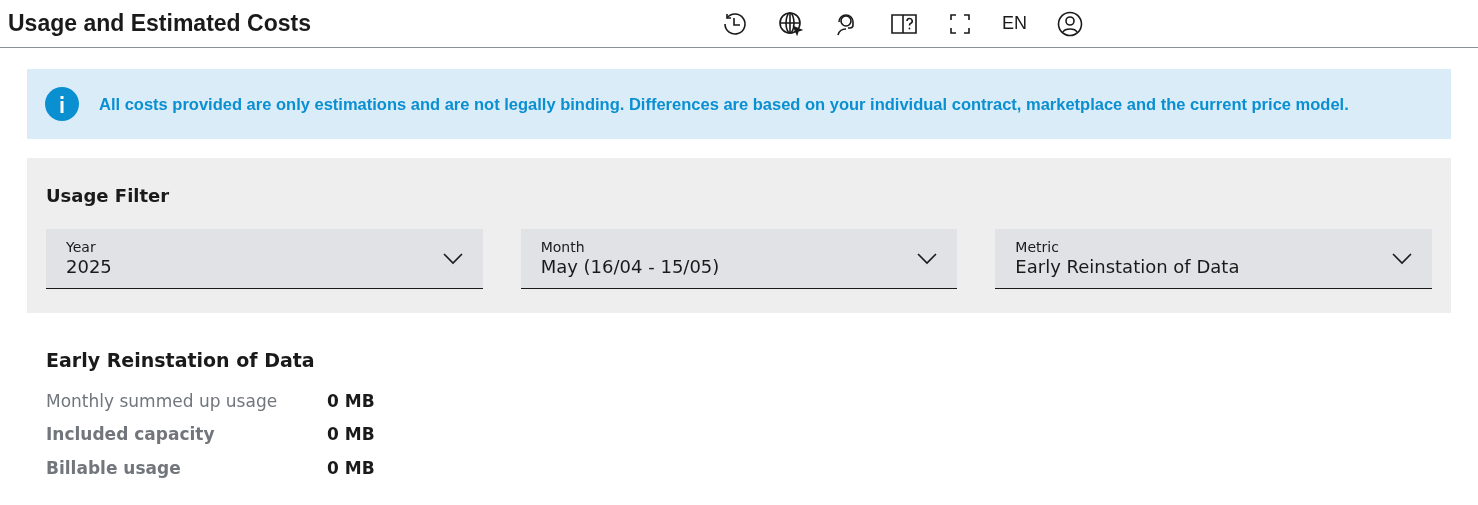  Describe the element at coordinates (181, 360) in the screenshot. I see `result-title: Early Reinstation of Data` at that location.